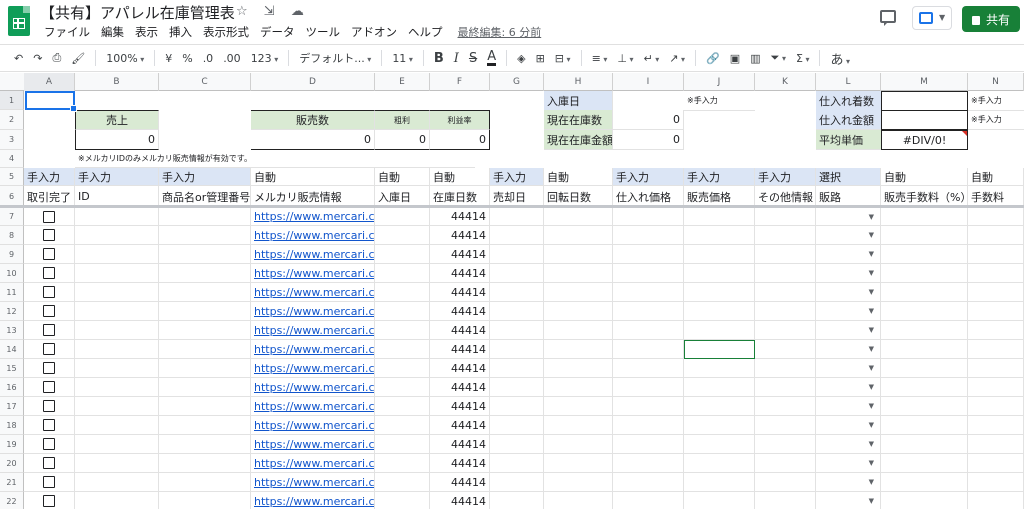 The image size is (1024, 509). What do you see at coordinates (117, 177) in the screenshot?
I see `row5-type-b: 手入力` at bounding box center [117, 177].